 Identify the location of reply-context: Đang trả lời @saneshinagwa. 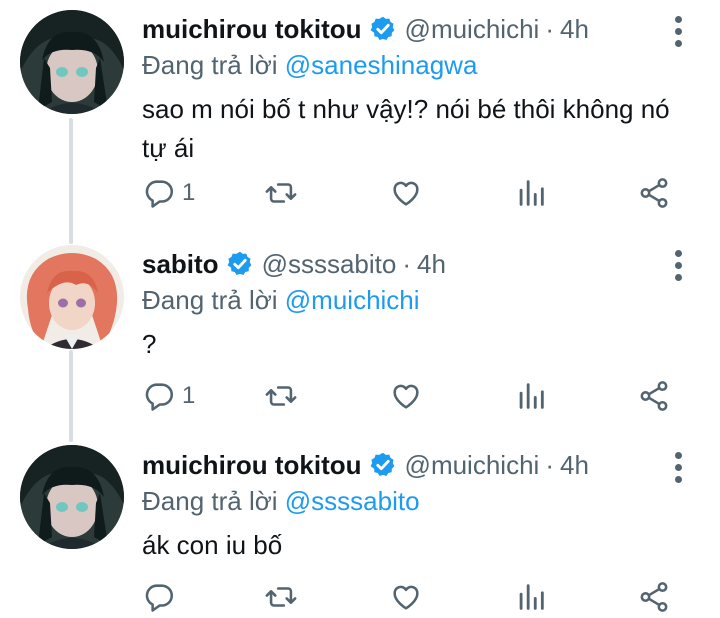
(411, 65).